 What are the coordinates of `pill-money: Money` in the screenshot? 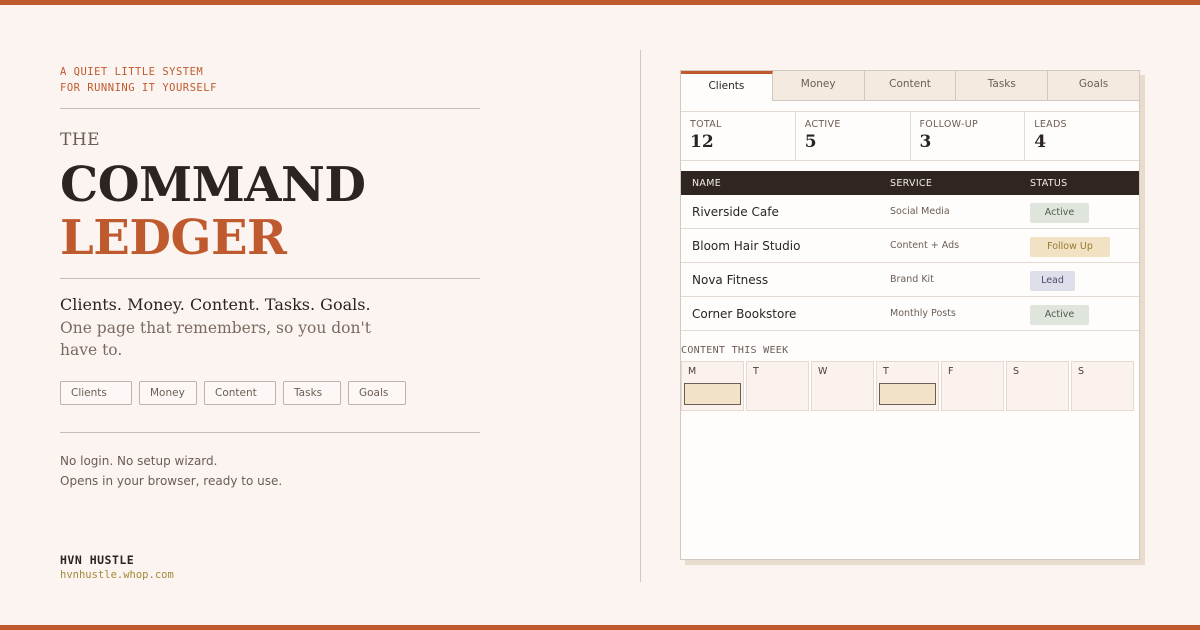 It's located at (168, 393).